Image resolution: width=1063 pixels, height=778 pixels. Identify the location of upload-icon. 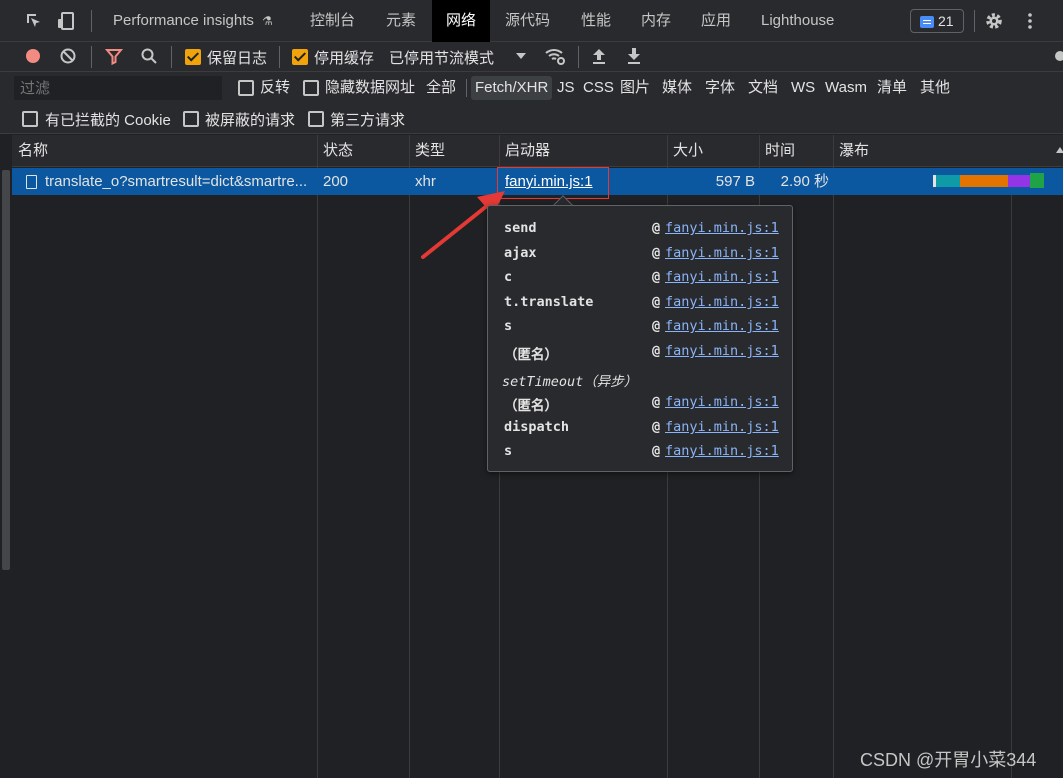
(599, 56).